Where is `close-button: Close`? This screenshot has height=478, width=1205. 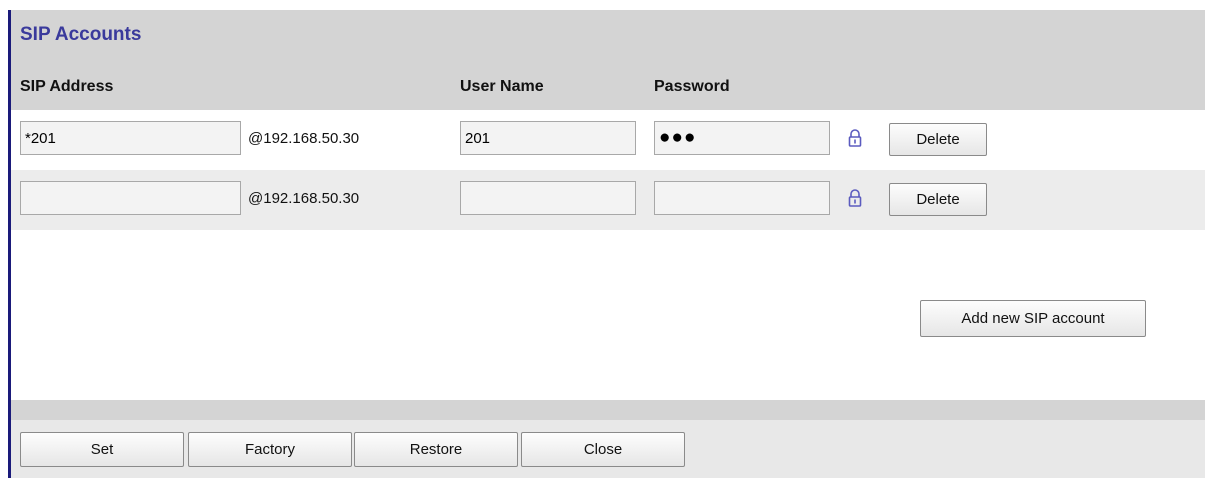 close-button: Close is located at coordinates (603, 449).